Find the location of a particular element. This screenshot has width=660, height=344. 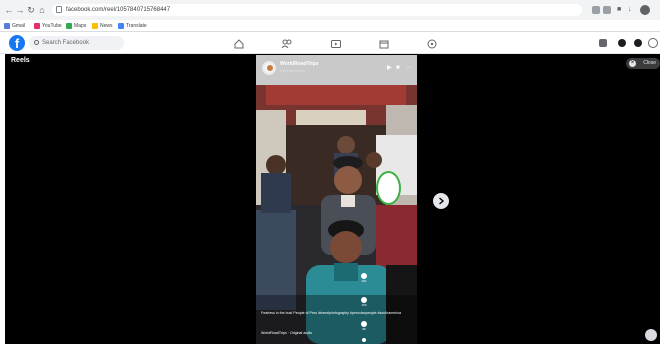

volume-icon: ■ is located at coordinates (398, 68).